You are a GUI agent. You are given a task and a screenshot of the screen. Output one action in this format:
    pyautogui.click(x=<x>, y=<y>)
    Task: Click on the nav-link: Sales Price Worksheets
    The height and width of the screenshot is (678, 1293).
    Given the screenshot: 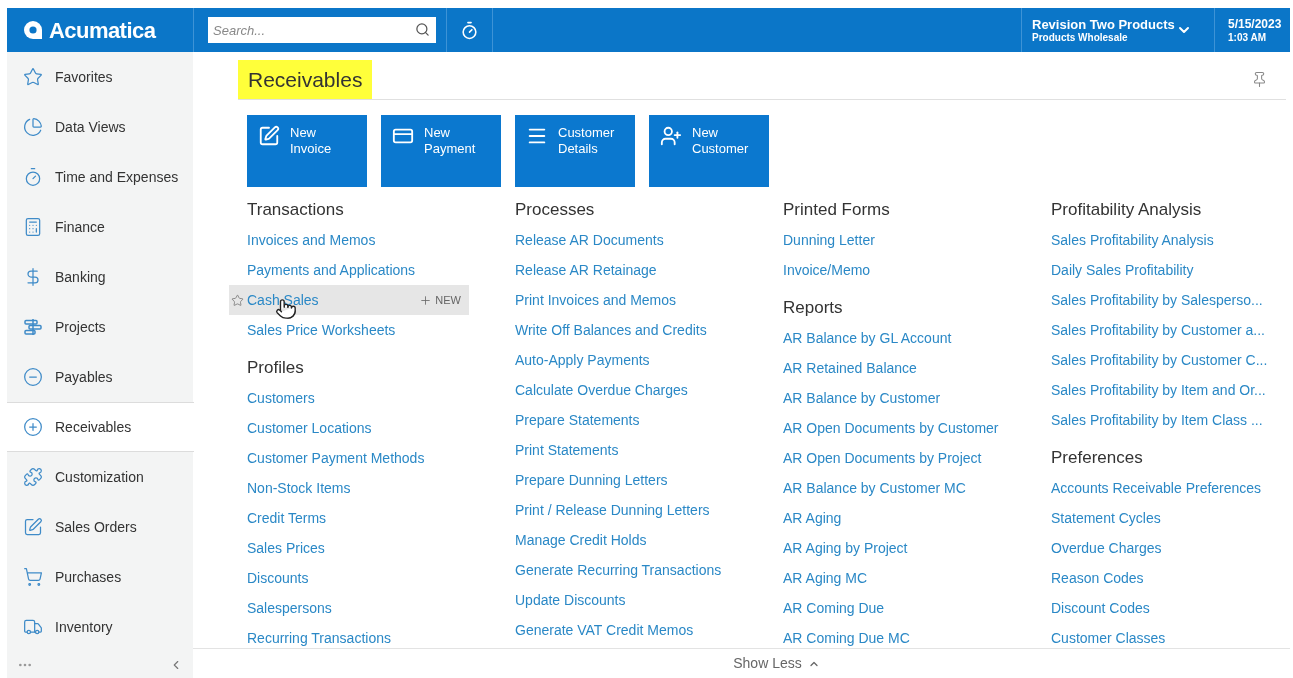 What is the action you would take?
    pyautogui.click(x=321, y=330)
    